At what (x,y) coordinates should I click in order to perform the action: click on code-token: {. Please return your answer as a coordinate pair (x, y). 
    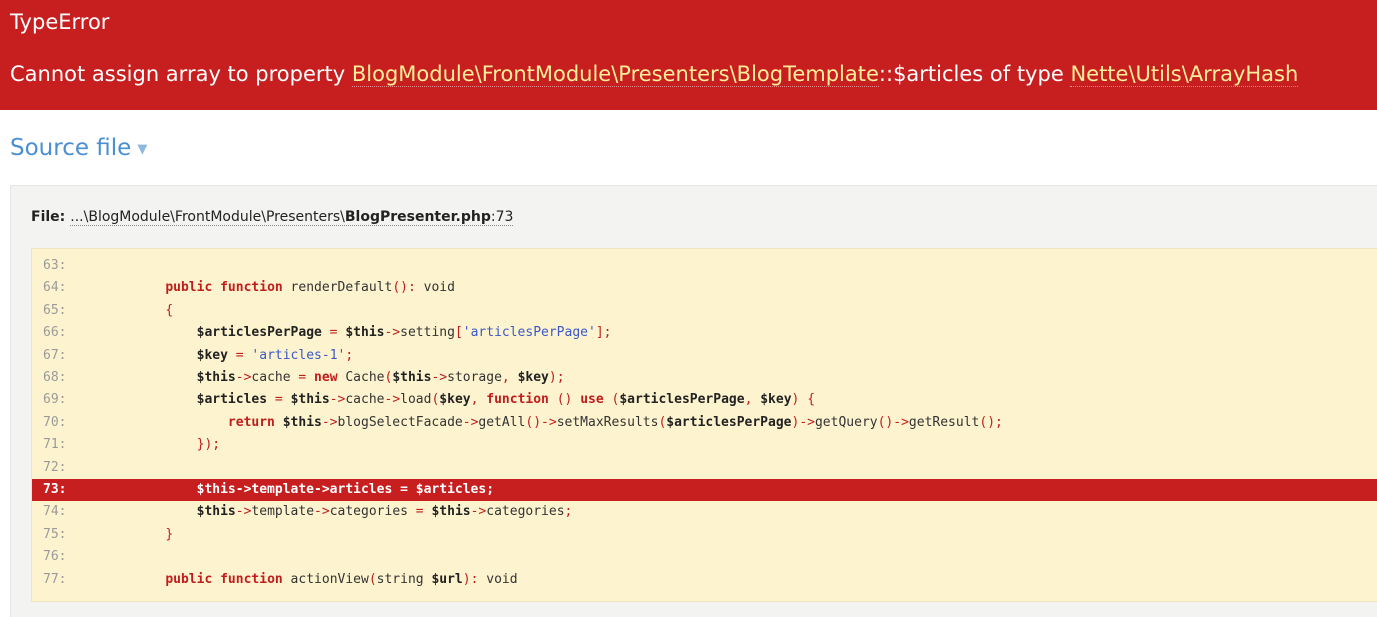
    Looking at the image, I should click on (169, 310).